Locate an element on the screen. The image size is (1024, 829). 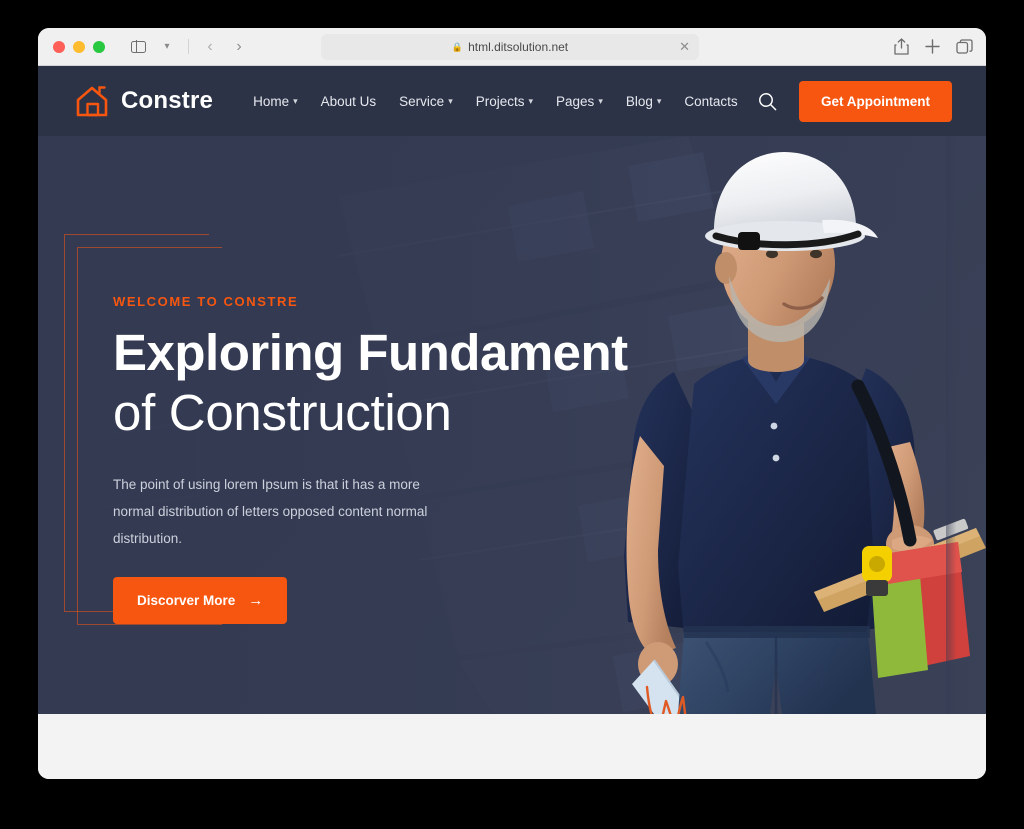
back-button: ‹ is located at coordinates (210, 47).